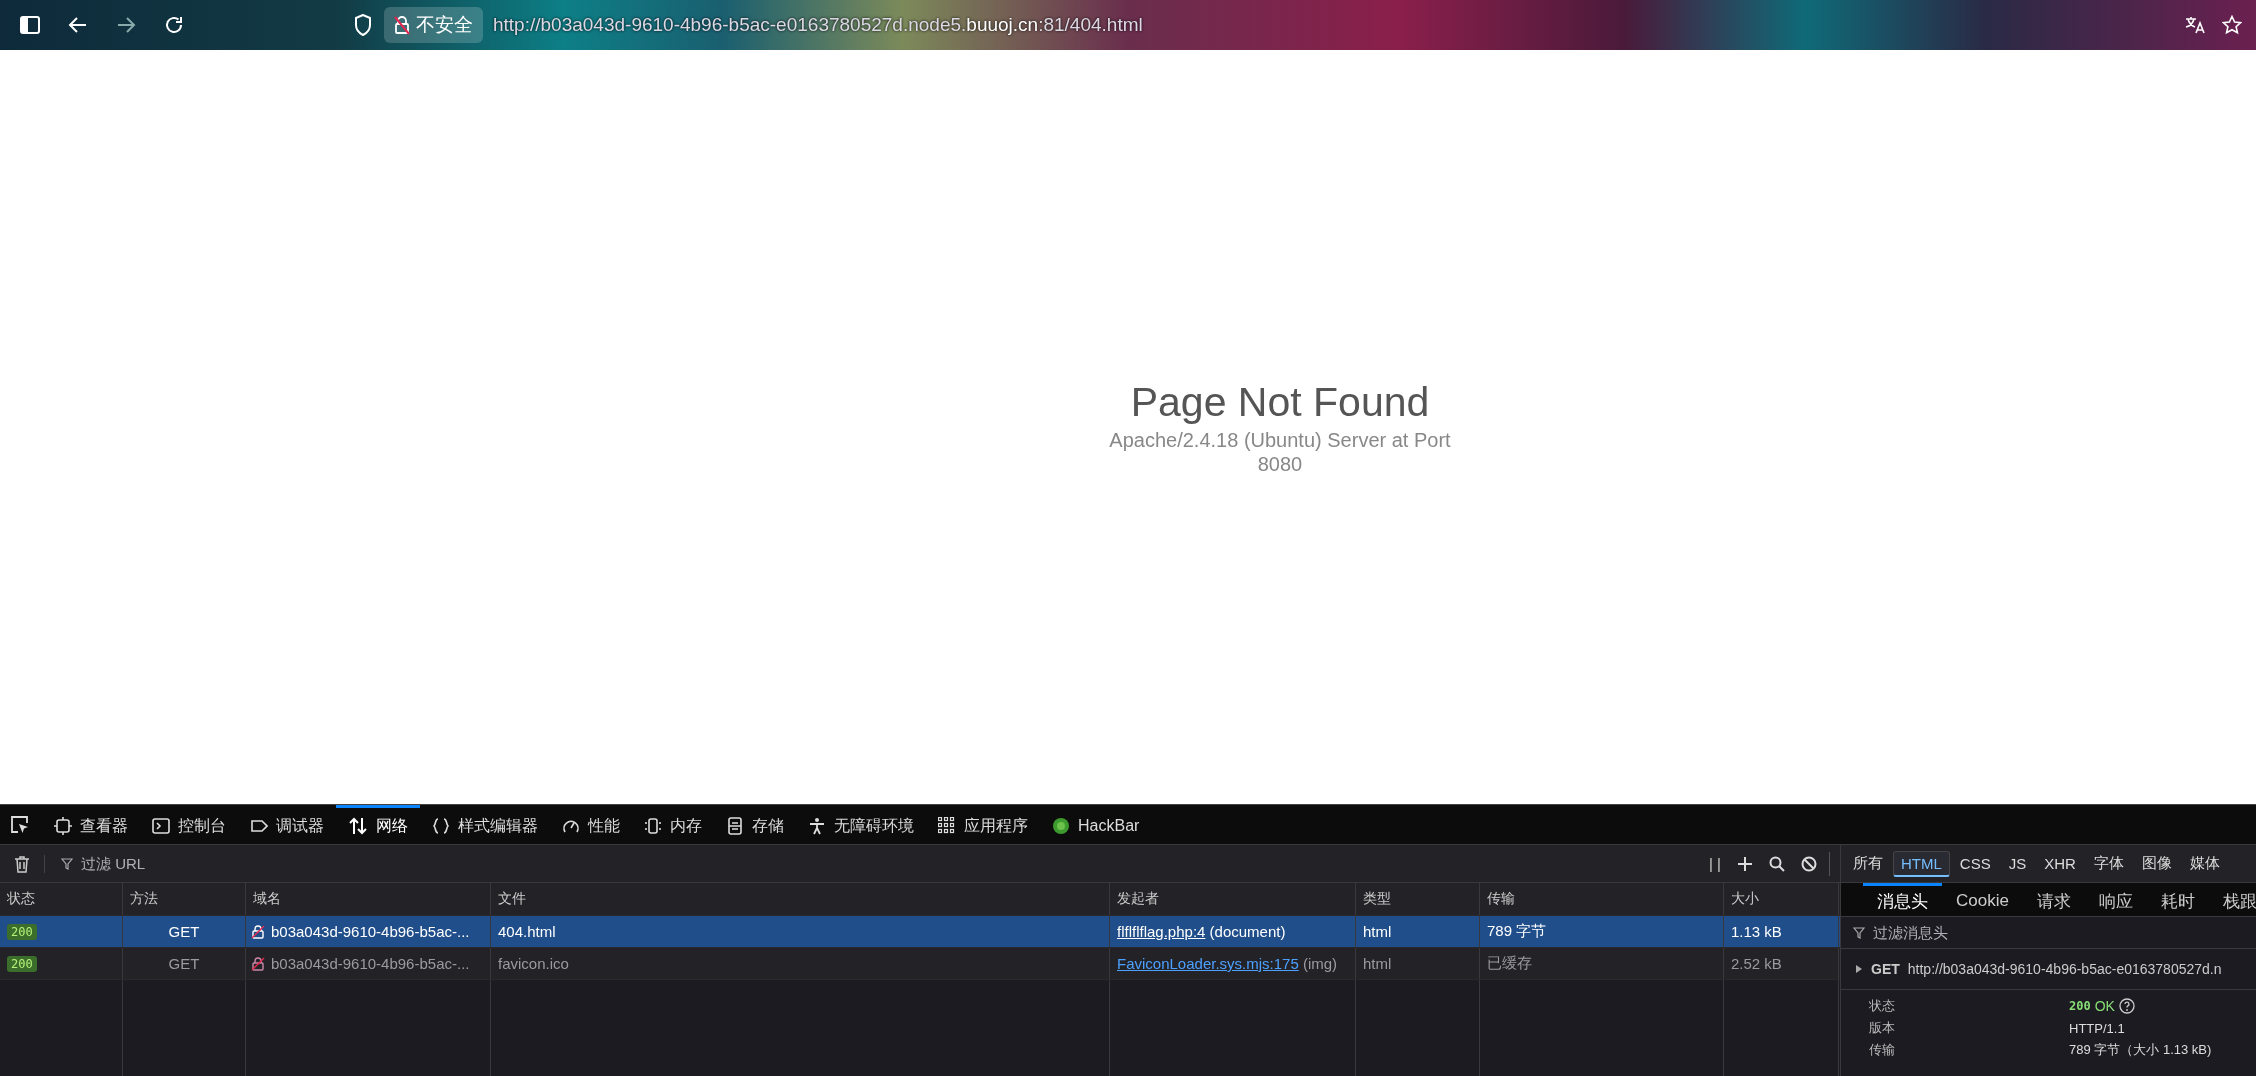 Image resolution: width=2256 pixels, height=1076 pixels. Describe the element at coordinates (358, 826) in the screenshot. I see `network-arrows-icon` at that location.